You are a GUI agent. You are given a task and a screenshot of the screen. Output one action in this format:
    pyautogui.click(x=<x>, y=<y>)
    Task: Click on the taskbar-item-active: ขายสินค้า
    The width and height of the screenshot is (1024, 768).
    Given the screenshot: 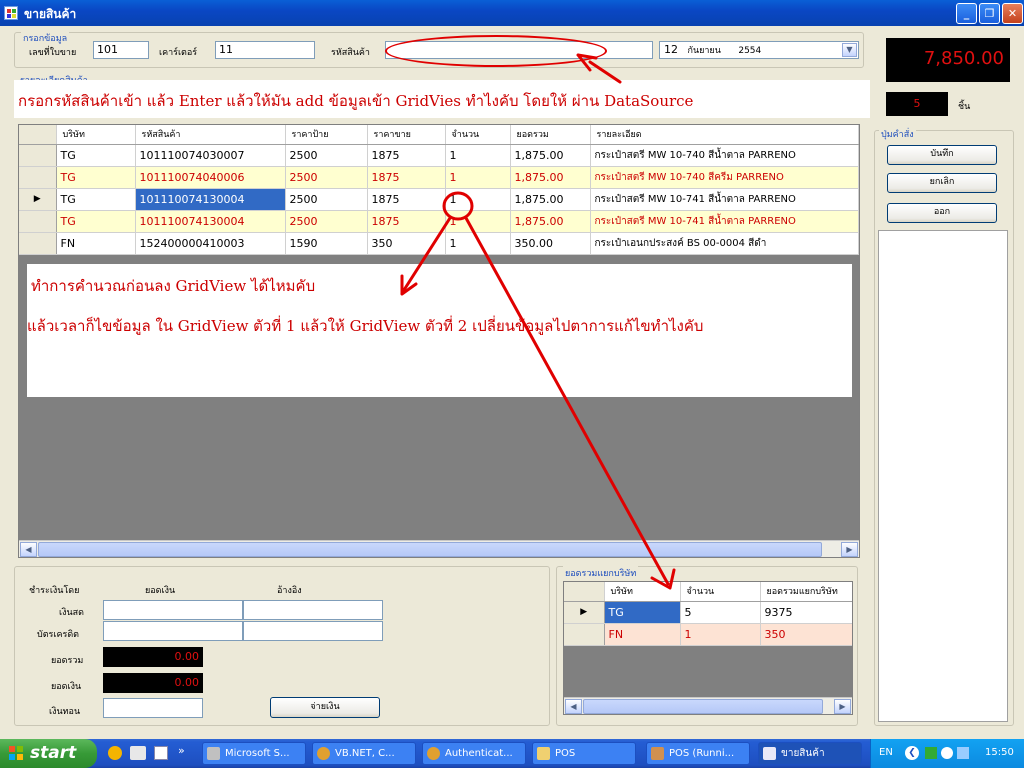 What is the action you would take?
    pyautogui.click(x=810, y=753)
    